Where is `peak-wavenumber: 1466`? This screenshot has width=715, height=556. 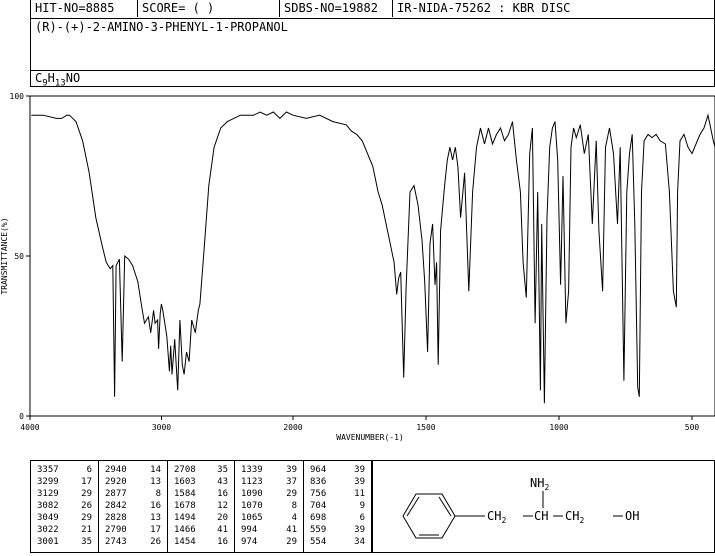
peak-wavenumber: 1466 is located at coordinates (185, 530).